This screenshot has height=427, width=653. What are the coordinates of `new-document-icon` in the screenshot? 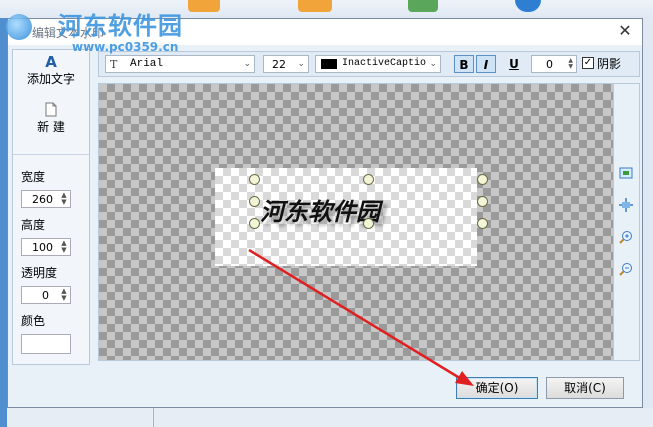 It's located at (51, 110).